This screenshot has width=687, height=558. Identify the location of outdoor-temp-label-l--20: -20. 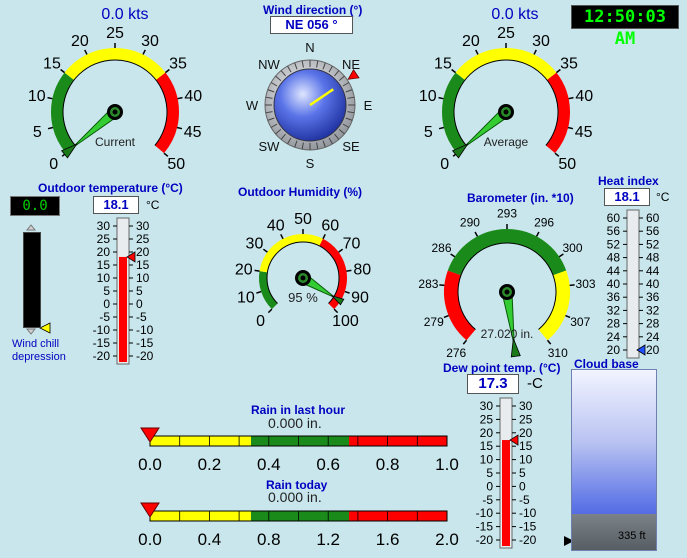
(102, 356).